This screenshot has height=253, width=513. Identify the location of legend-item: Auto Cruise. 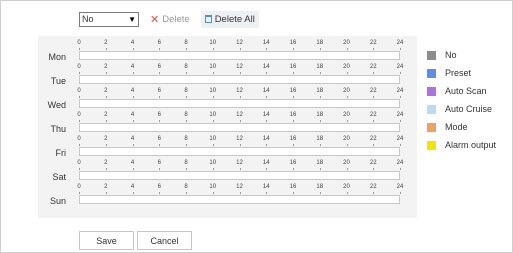
(461, 109).